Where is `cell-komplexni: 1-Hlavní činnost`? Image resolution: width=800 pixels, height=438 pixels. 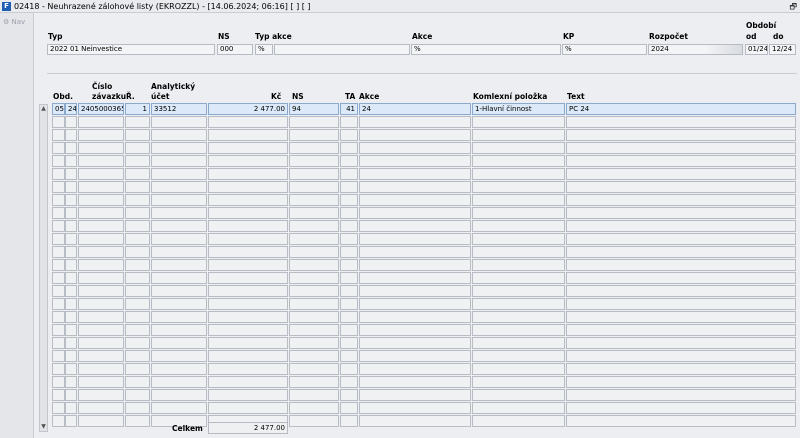 cell-komplexni: 1-Hlavní činnost is located at coordinates (518, 109).